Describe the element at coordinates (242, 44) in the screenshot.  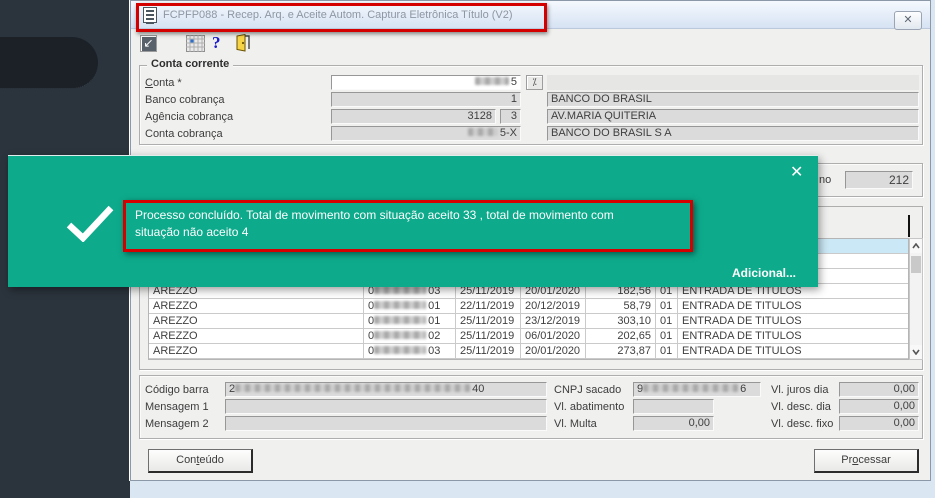
I see `exit-door-icon` at that location.